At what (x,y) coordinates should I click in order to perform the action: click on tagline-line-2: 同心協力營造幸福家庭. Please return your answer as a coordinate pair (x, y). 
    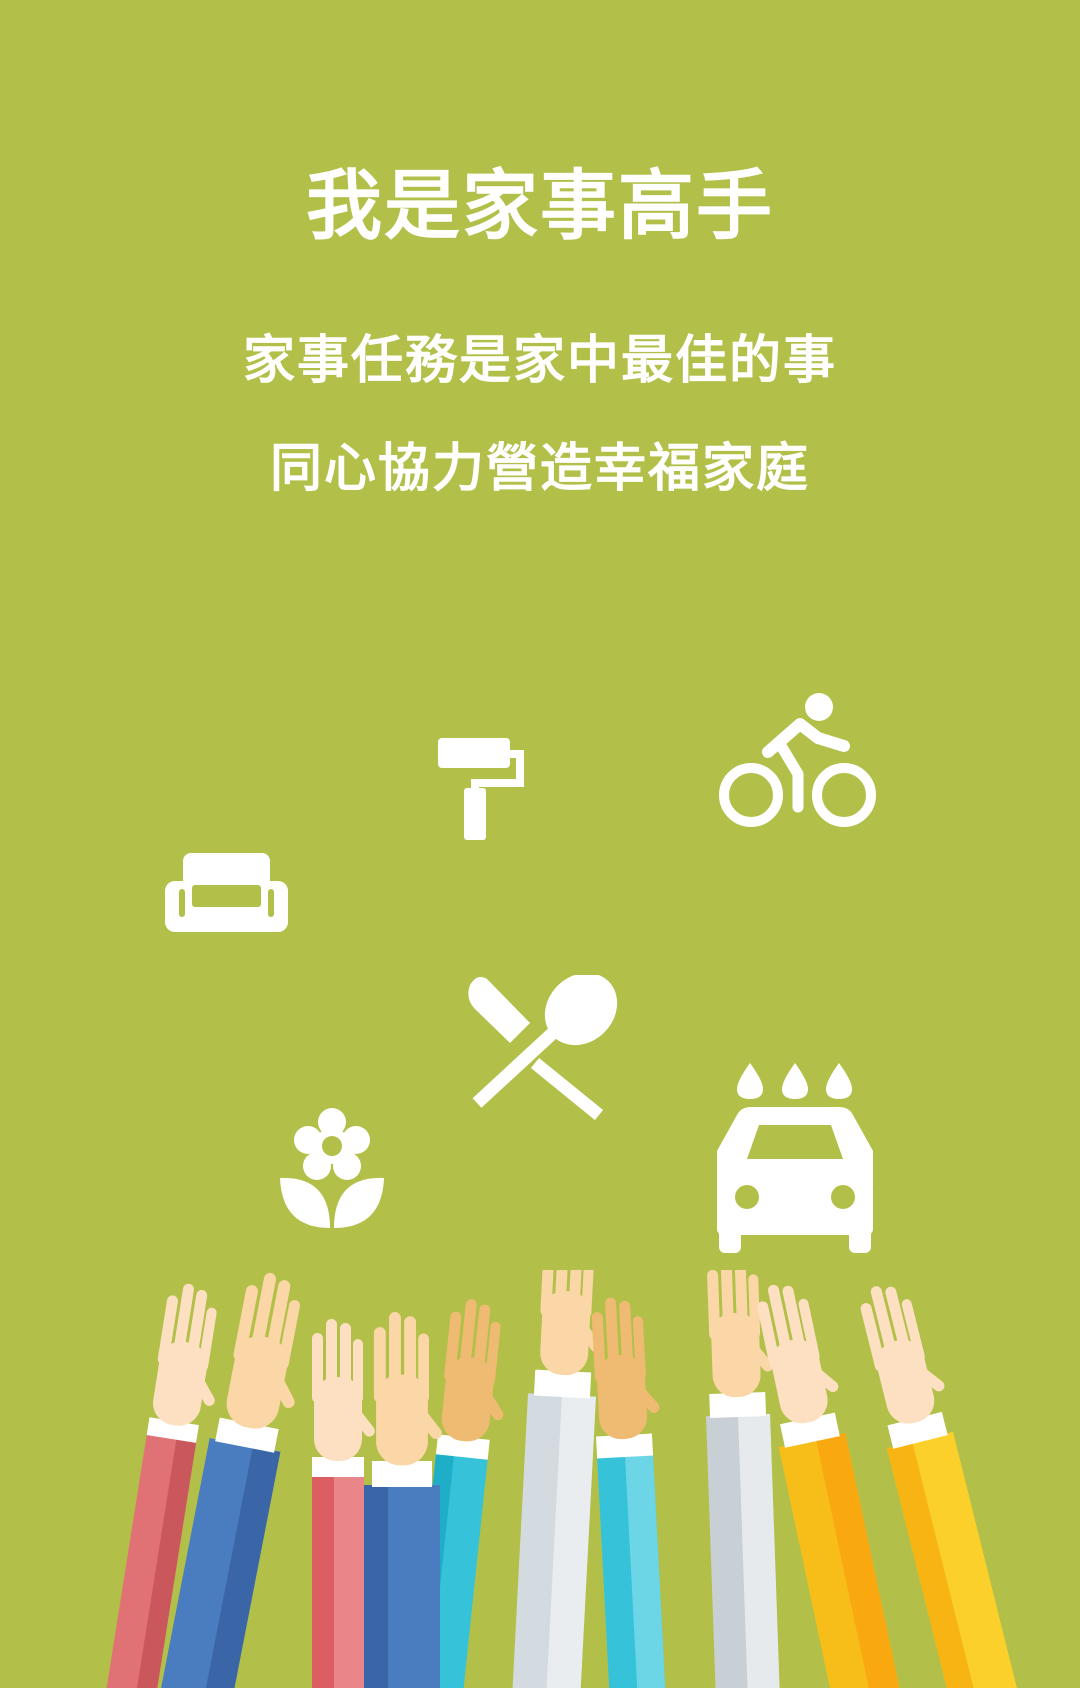
    Looking at the image, I should click on (539, 469).